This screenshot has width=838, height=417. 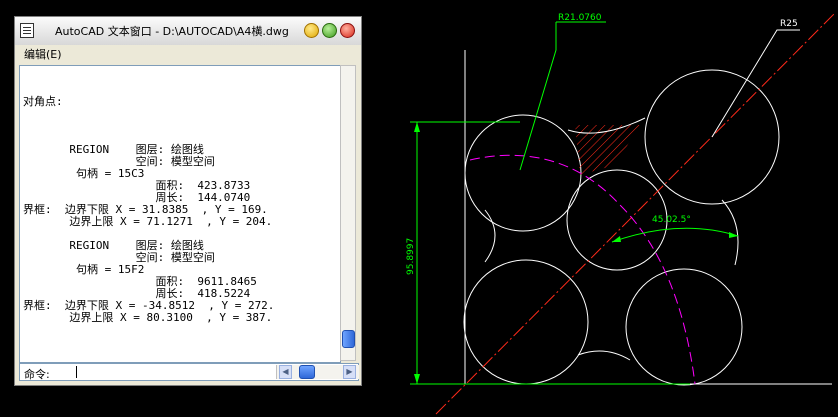 I want to click on leader-r21, so click(x=538, y=96).